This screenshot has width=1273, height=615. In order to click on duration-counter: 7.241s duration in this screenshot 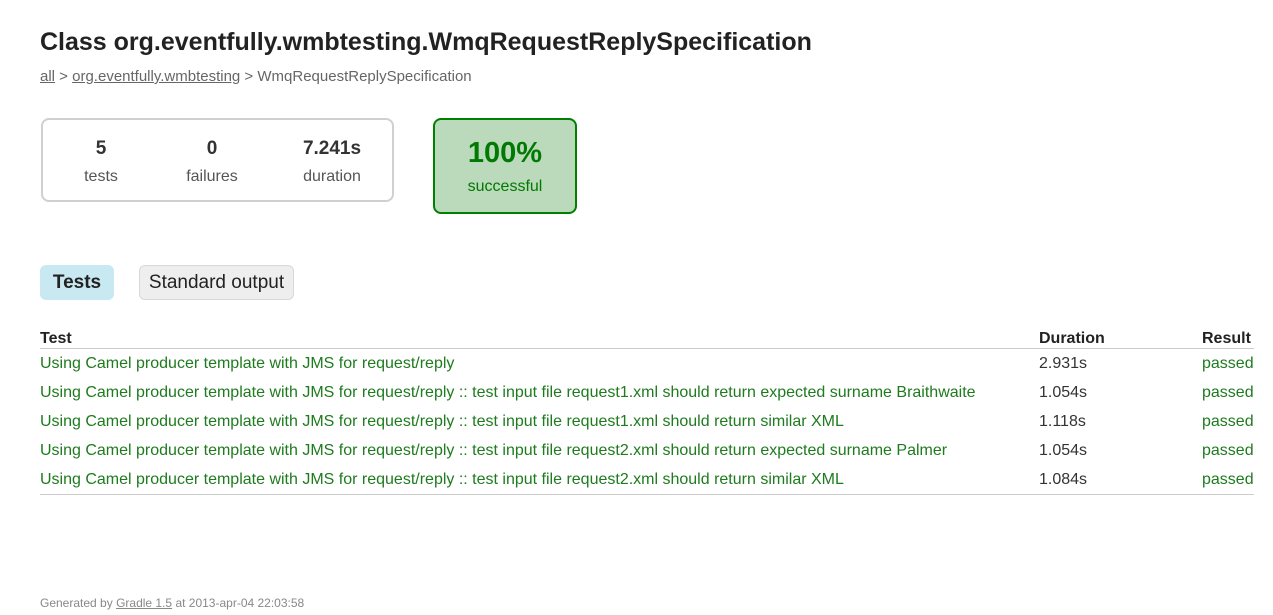, I will do `click(332, 162)`.